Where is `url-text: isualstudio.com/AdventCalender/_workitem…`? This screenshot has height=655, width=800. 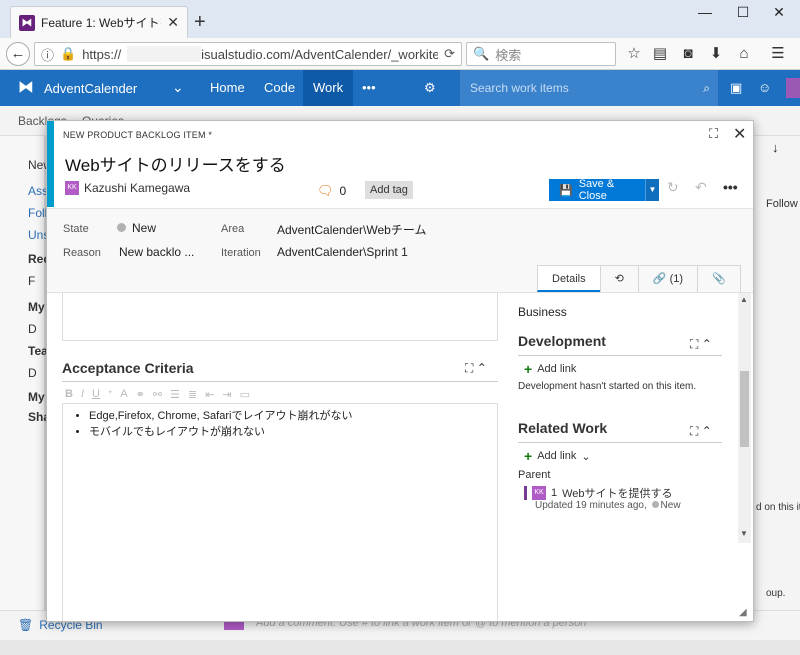
url-text: isualstudio.com/AdventCalender/_workitem… is located at coordinates (320, 54).